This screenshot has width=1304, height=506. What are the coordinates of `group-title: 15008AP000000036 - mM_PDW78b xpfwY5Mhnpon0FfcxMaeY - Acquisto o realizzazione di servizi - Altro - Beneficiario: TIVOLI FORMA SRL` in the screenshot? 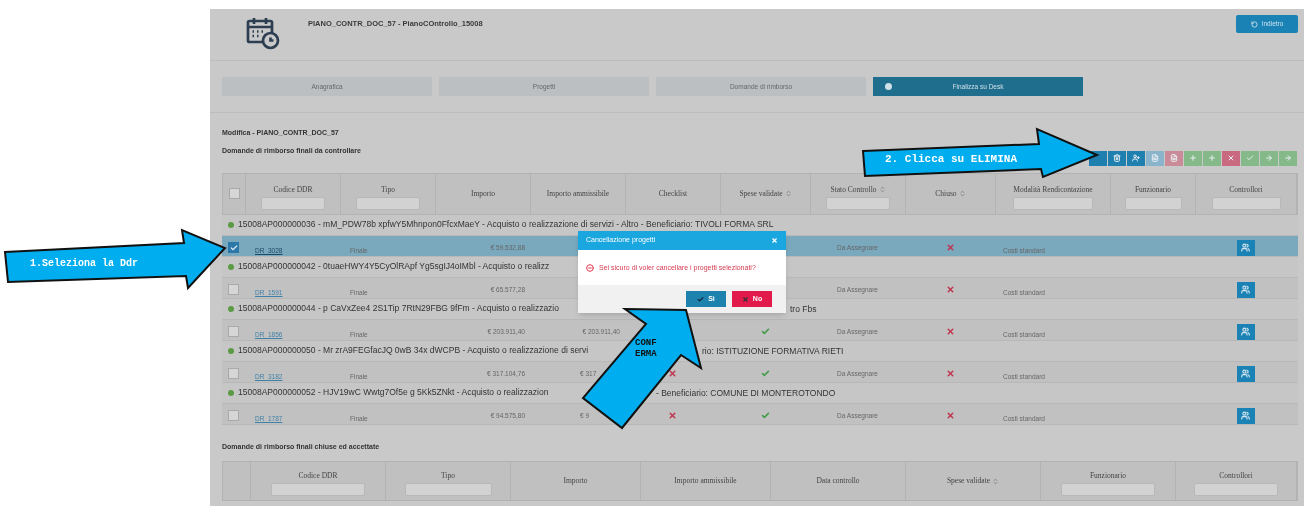 It's located at (506, 224).